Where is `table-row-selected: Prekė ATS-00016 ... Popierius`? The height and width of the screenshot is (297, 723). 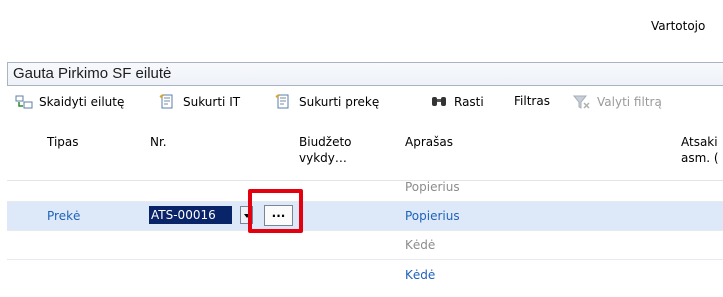
table-row-selected: Prekė ATS-00016 ... Popierius is located at coordinates (365, 216).